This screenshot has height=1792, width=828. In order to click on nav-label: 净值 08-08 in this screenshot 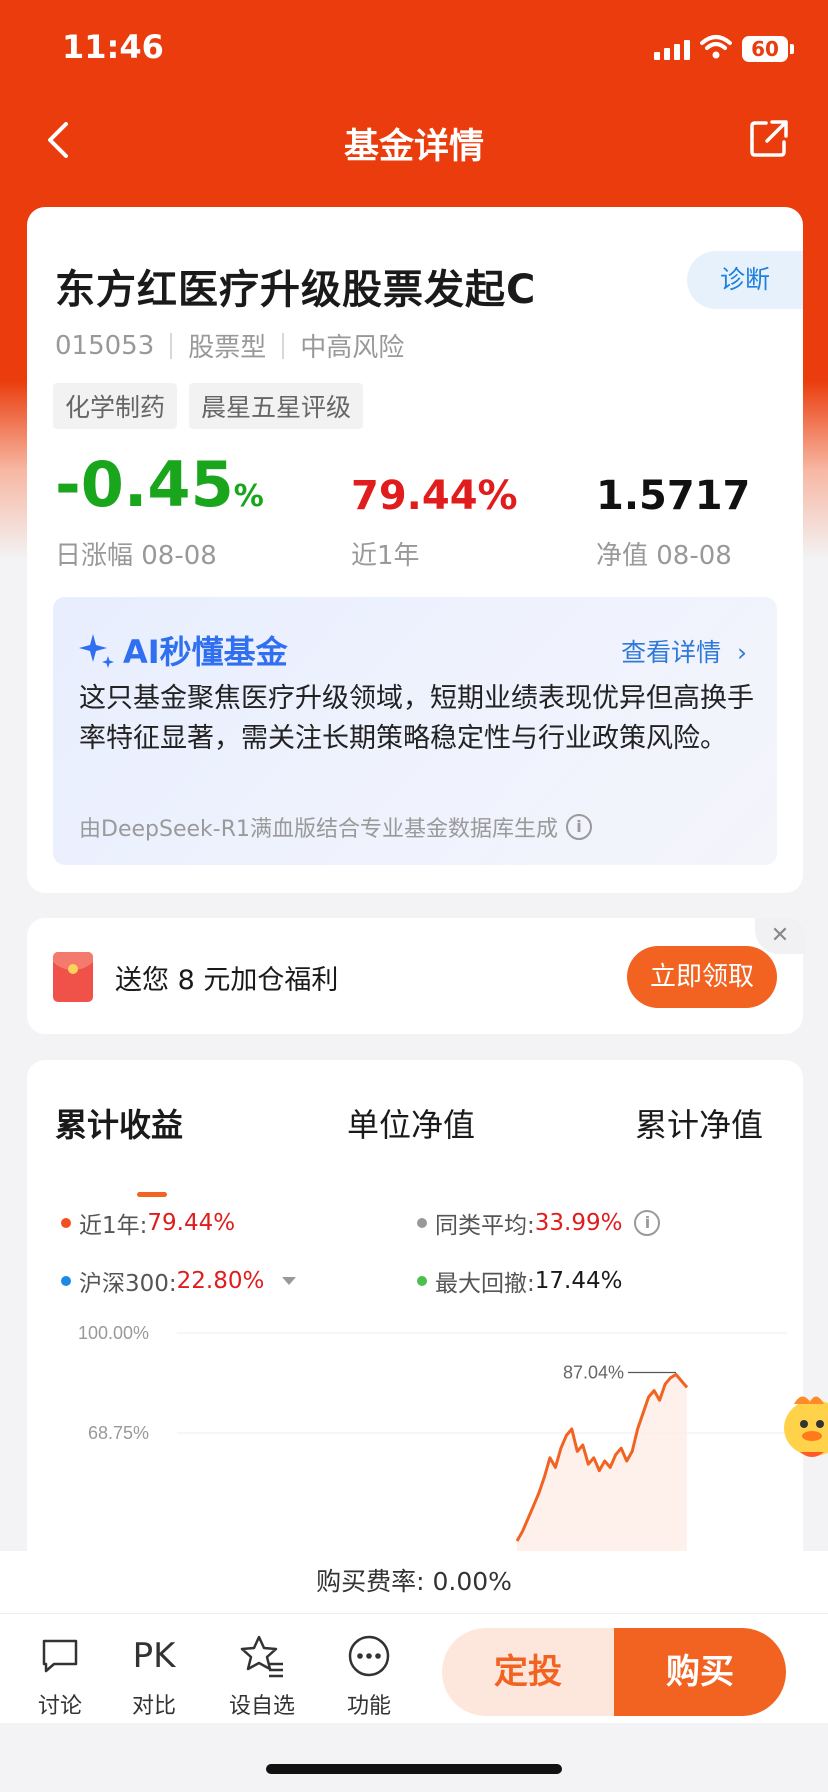, I will do `click(664, 556)`.